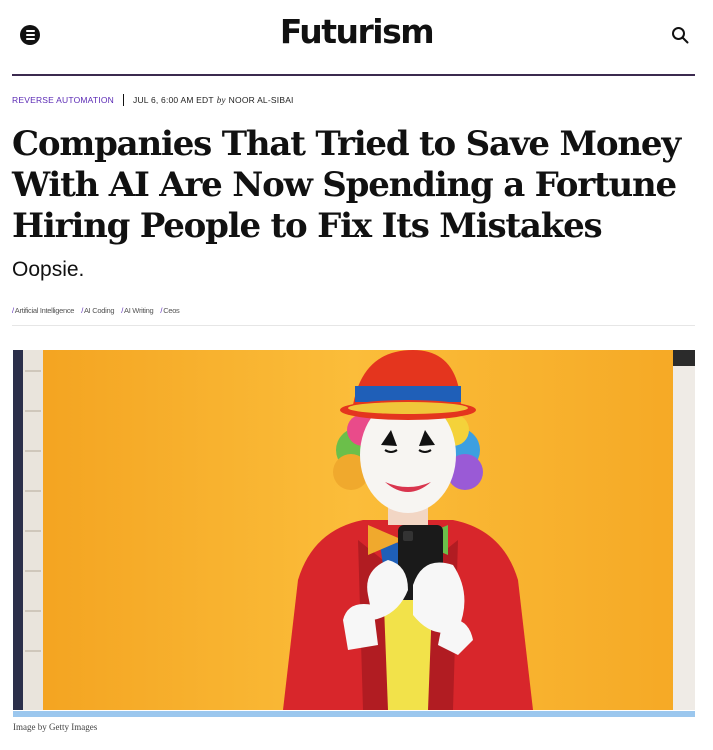 Image resolution: width=713 pixels, height=750 pixels. I want to click on publish-date: JUL 6, 6:00 AM EDT, so click(173, 100).